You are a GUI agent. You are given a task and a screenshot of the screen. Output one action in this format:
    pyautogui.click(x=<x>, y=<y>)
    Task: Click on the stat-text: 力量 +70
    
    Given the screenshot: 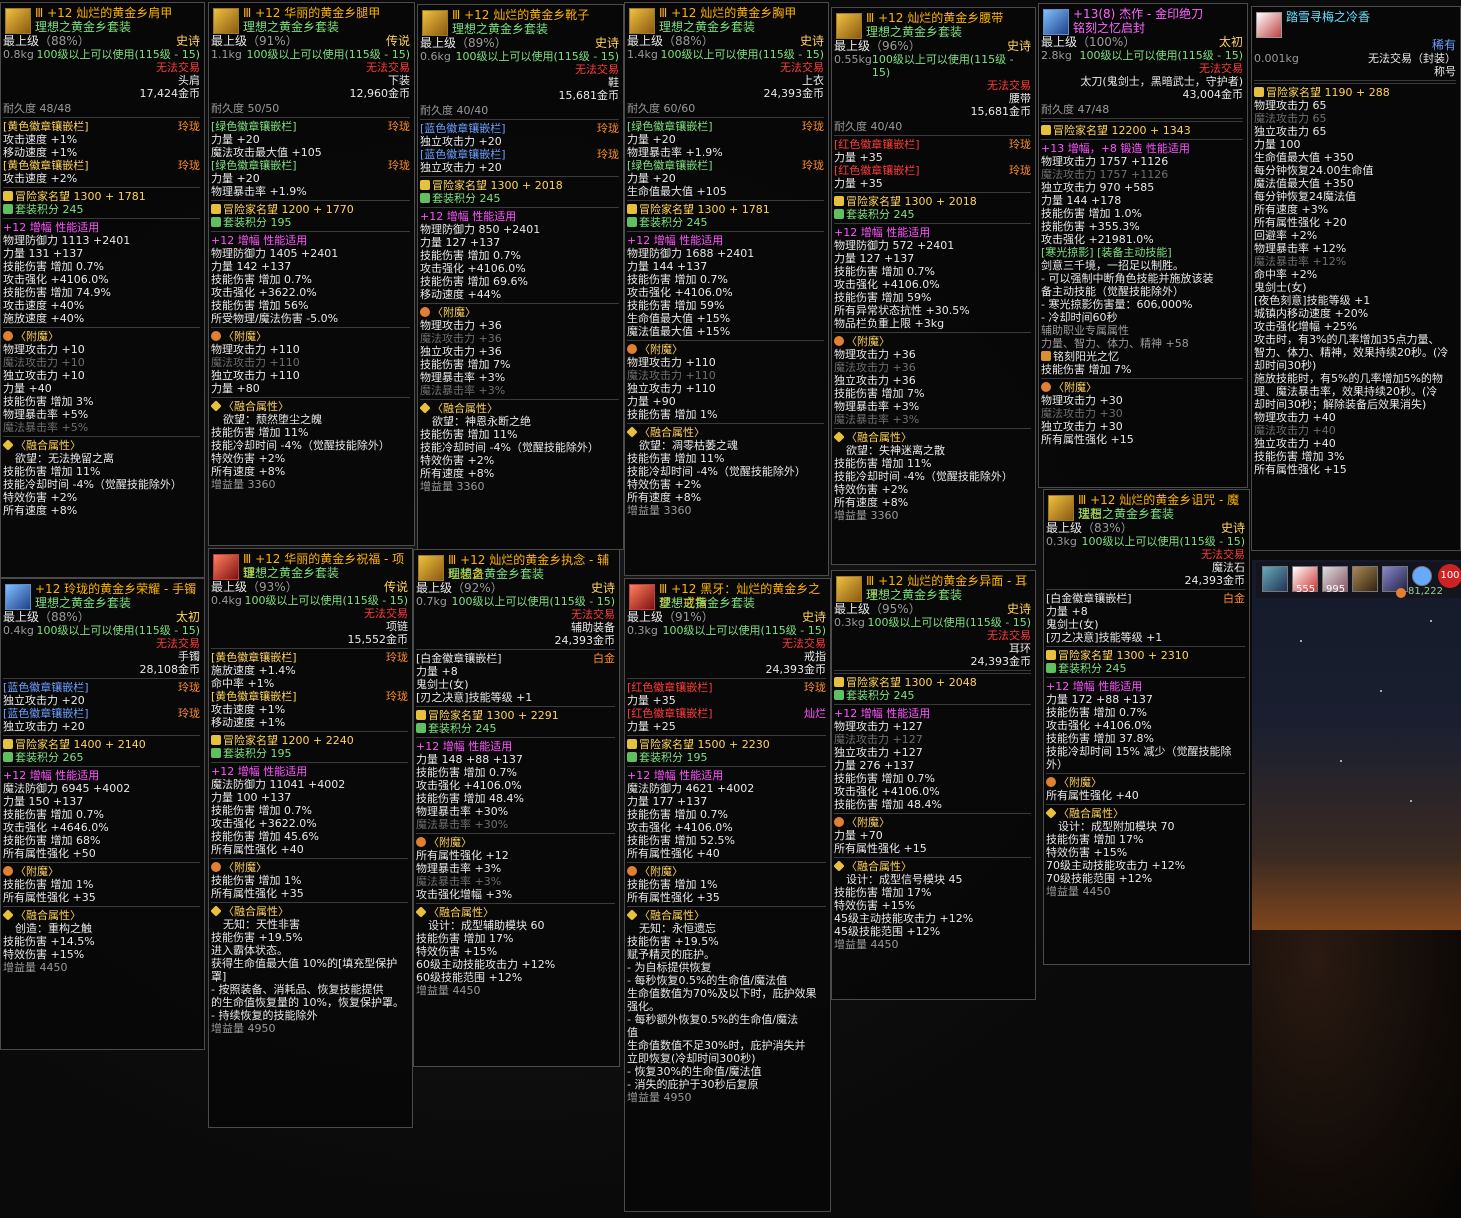 What is the action you would take?
    pyautogui.click(x=858, y=835)
    